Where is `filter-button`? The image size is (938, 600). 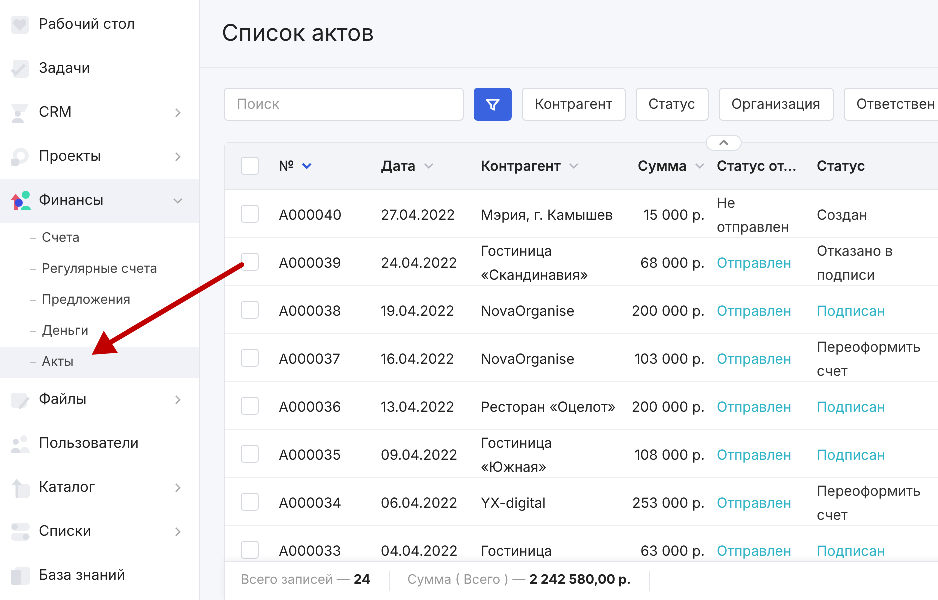 filter-button is located at coordinates (493, 104).